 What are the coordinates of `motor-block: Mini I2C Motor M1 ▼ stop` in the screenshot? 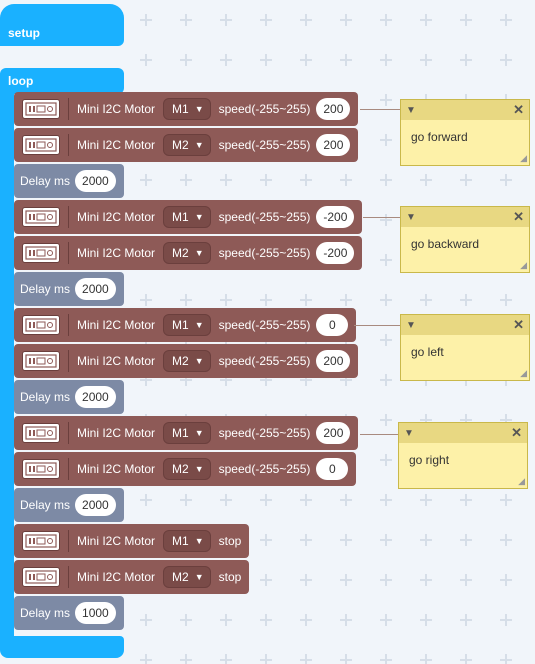 It's located at (132, 541).